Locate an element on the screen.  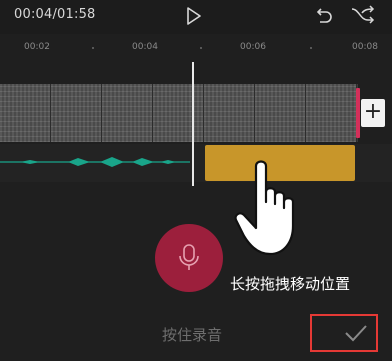
undo-button is located at coordinates (323, 16).